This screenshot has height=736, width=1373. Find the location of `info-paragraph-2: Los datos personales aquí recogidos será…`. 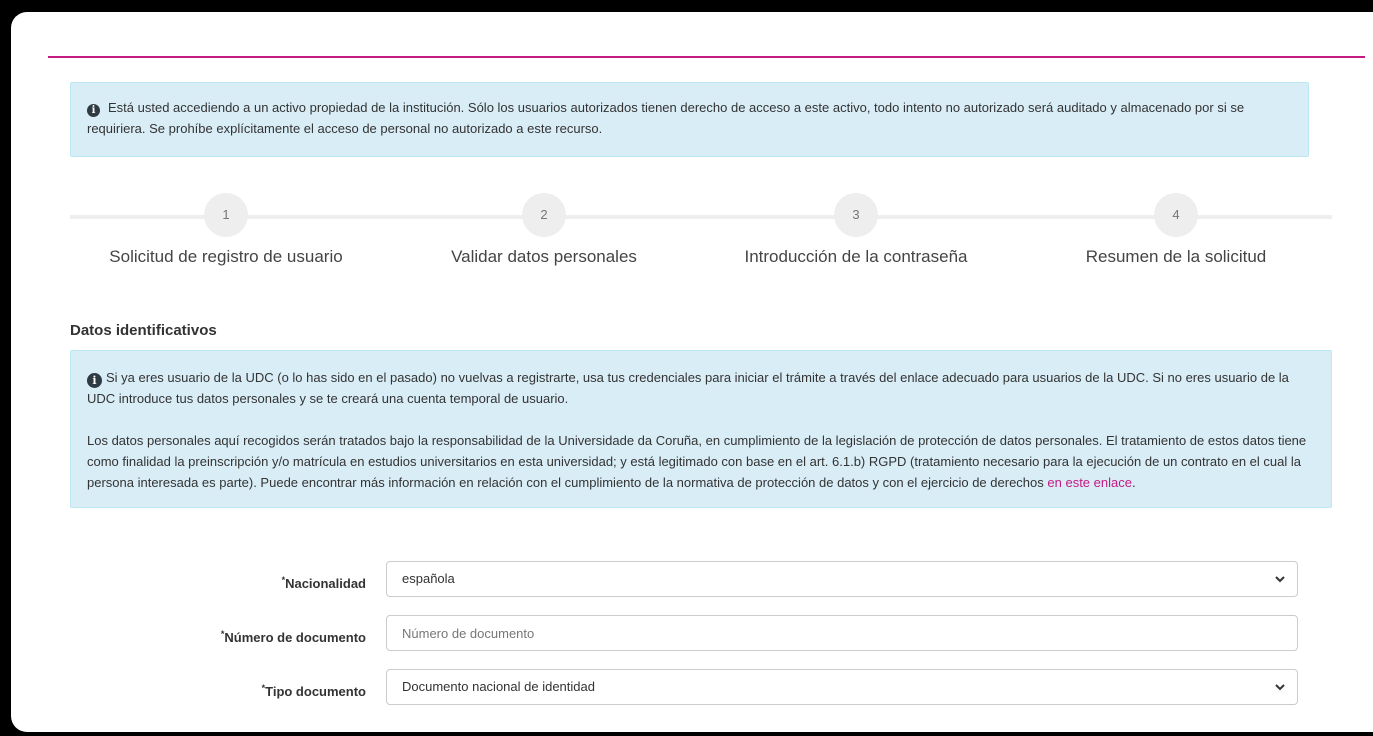

info-paragraph-2: Los datos personales aquí recogidos será… is located at coordinates (701, 461).